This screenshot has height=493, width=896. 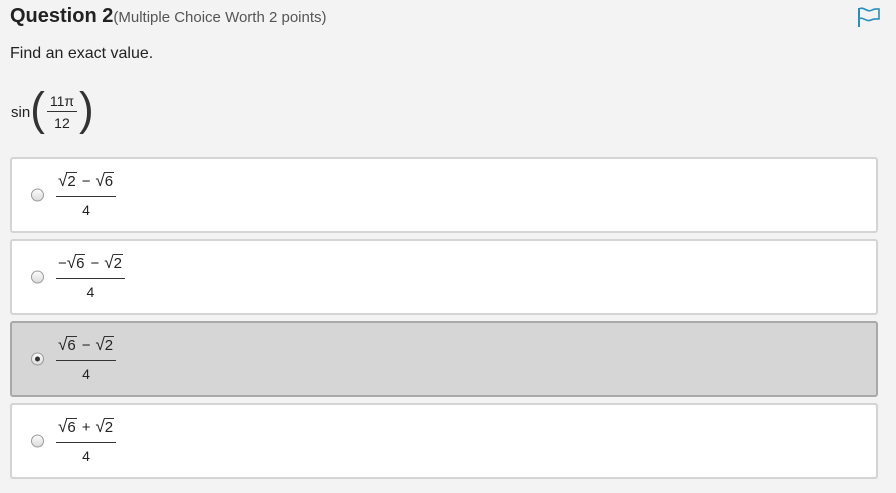 What do you see at coordinates (62, 102) in the screenshot?
I see `expression-numerator: 11π` at bounding box center [62, 102].